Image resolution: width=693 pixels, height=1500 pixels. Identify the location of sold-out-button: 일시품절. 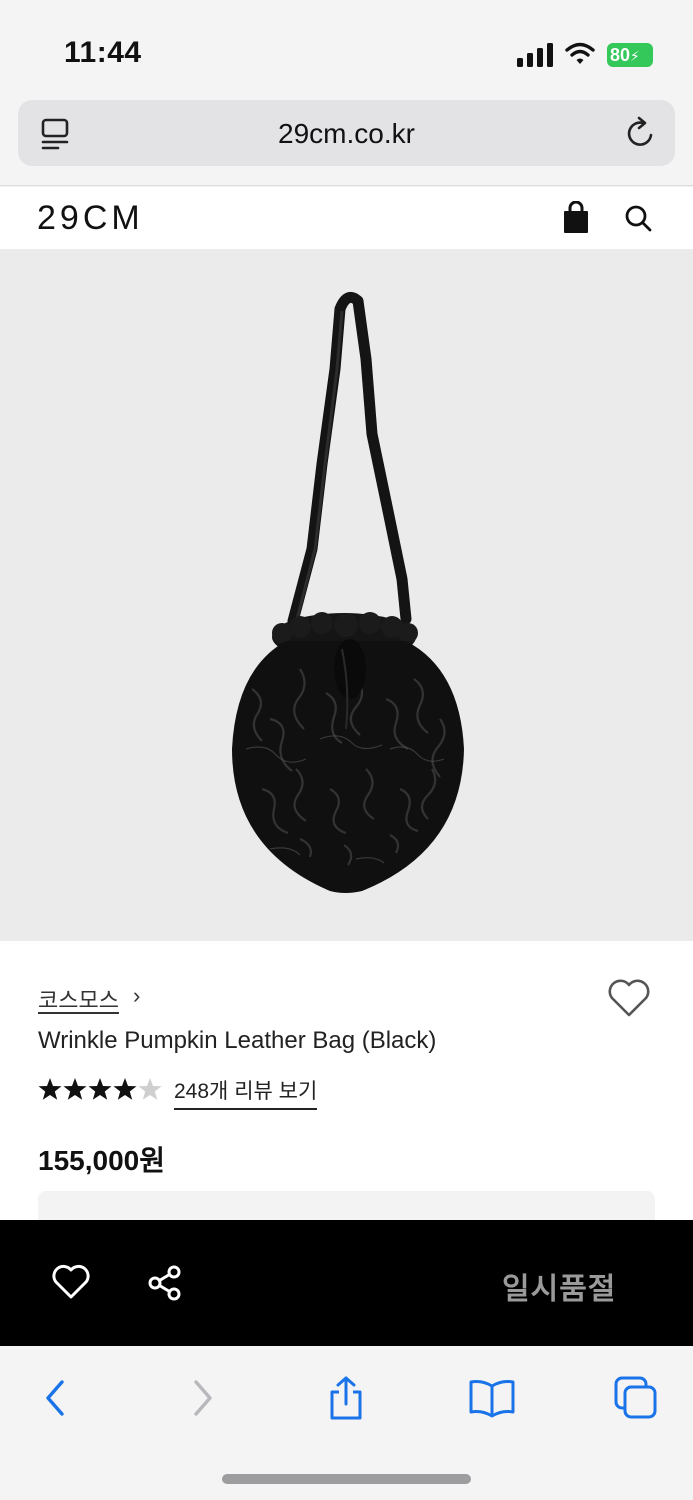
(559, 1286).